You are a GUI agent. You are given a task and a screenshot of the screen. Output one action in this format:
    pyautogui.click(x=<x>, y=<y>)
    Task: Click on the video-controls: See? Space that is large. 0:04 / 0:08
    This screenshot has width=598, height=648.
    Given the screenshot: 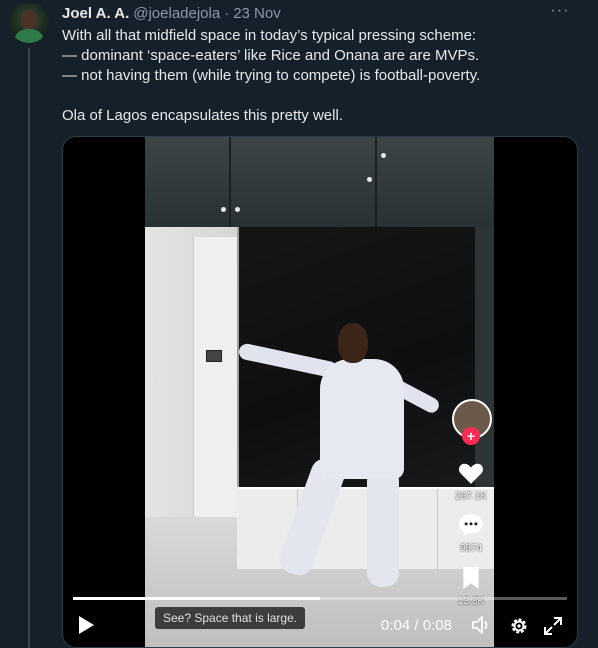 What is the action you would take?
    pyautogui.click(x=320, y=625)
    